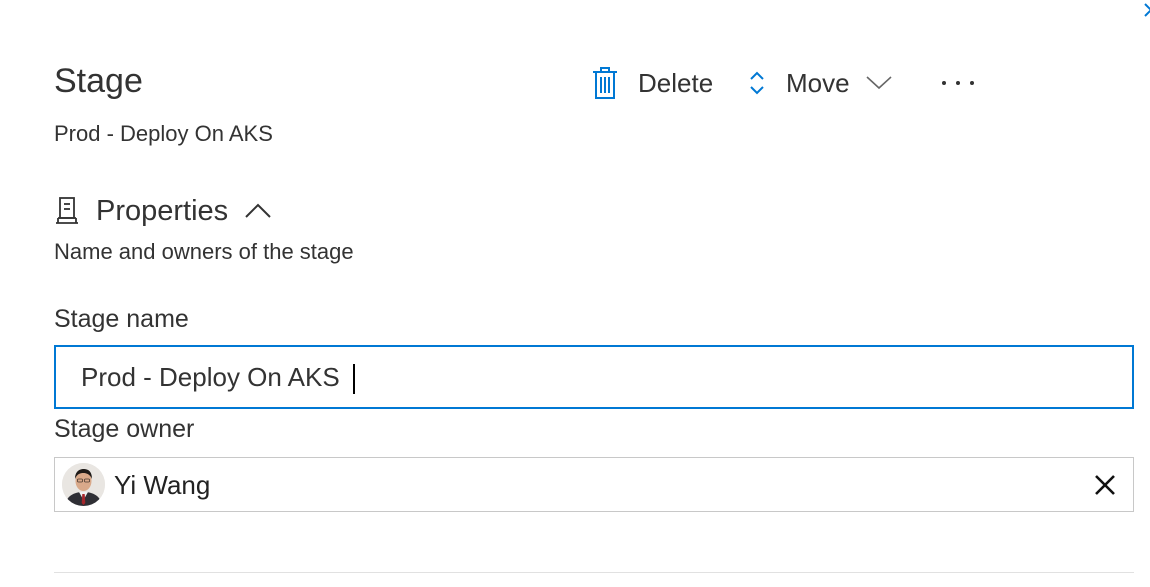  I want to click on divider, so click(594, 572).